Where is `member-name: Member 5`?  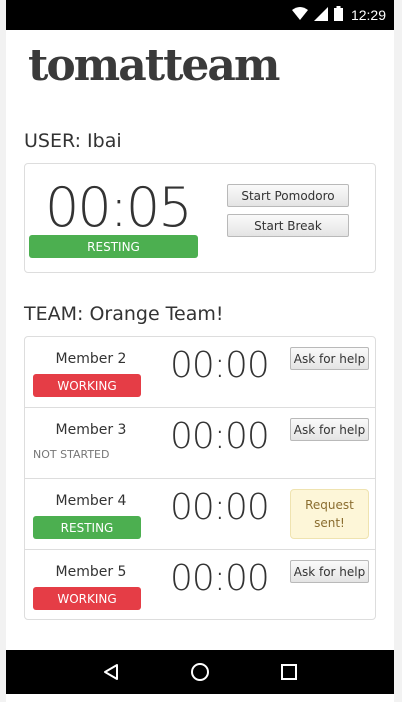 member-name: Member 5 is located at coordinates (91, 572).